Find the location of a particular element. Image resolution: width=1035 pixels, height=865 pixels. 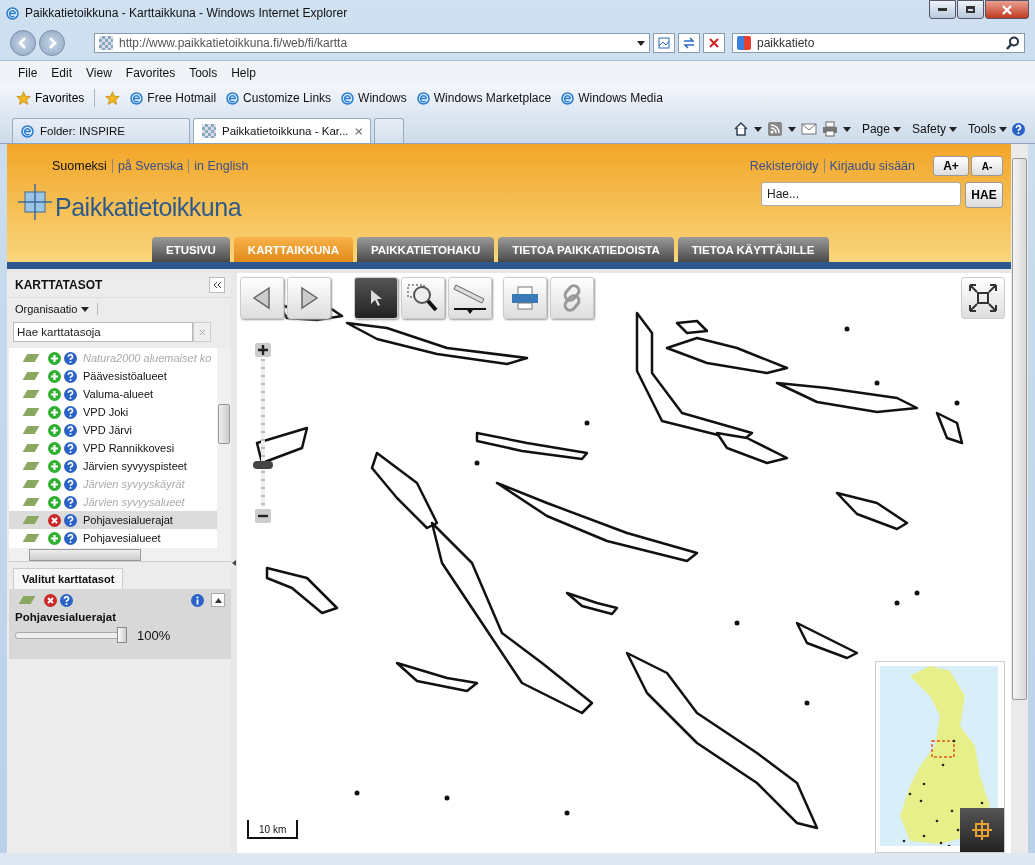

layer-row: Pohjavesialuerajat is located at coordinates (113, 520).